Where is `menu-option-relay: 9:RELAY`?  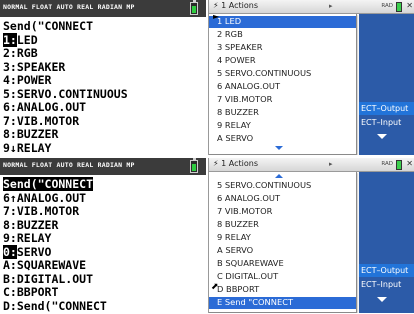 menu-option-relay: 9:RELAY is located at coordinates (55, 238).